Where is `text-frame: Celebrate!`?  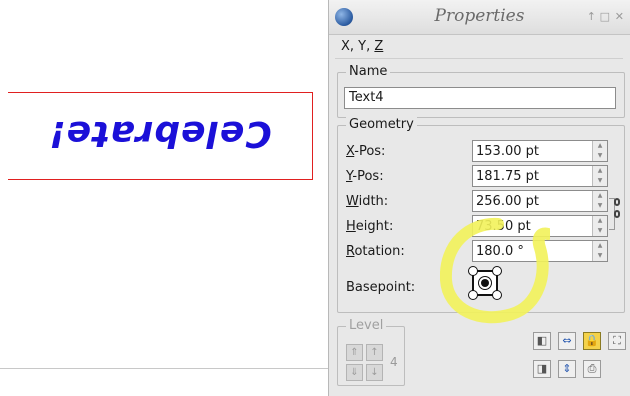 text-frame: Celebrate! is located at coordinates (160, 136).